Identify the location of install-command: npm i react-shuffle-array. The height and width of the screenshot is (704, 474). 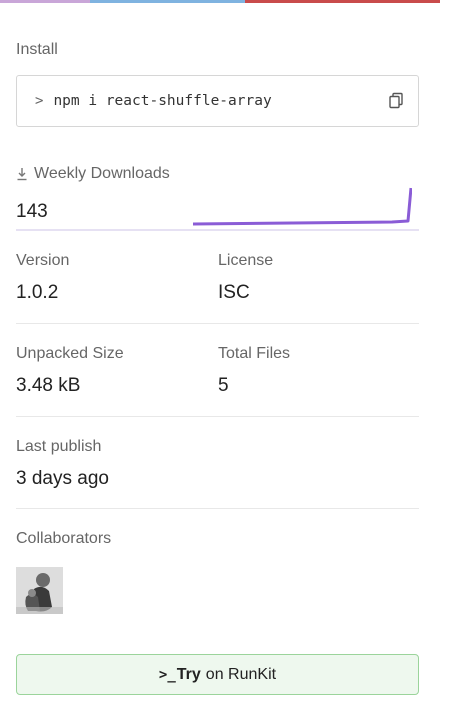
(220, 101).